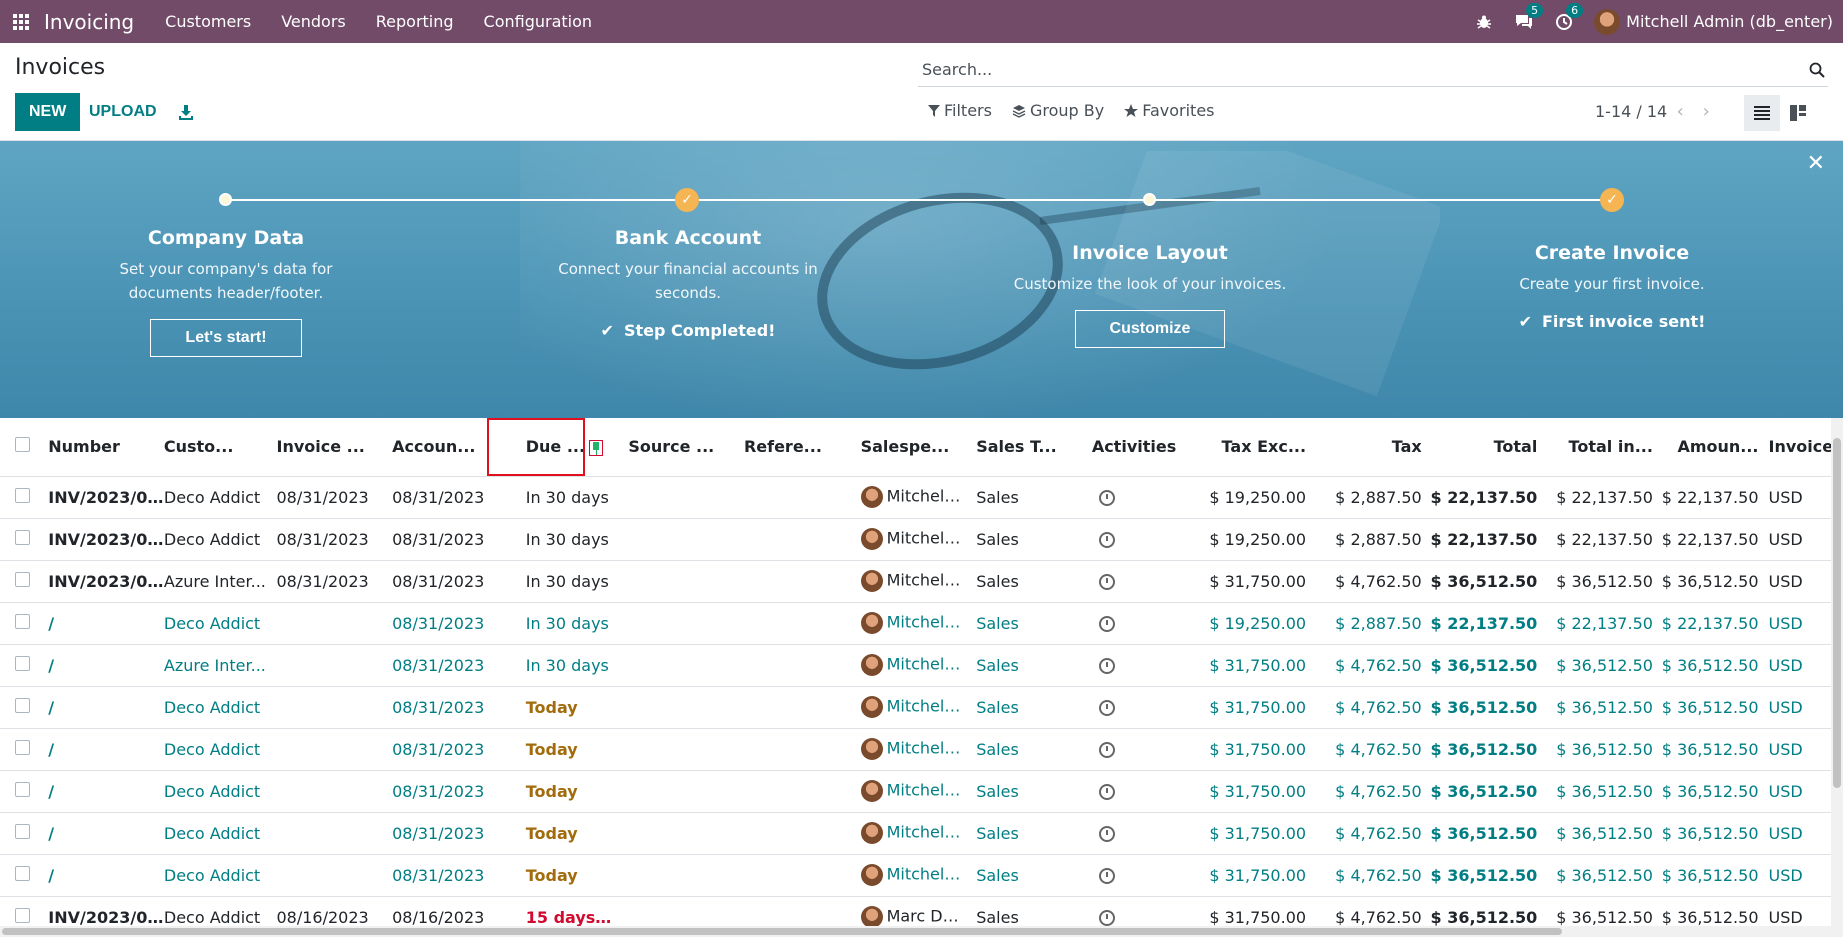 The width and height of the screenshot is (1843, 937). I want to click on vertical-scrollbar, so click(1837, 672).